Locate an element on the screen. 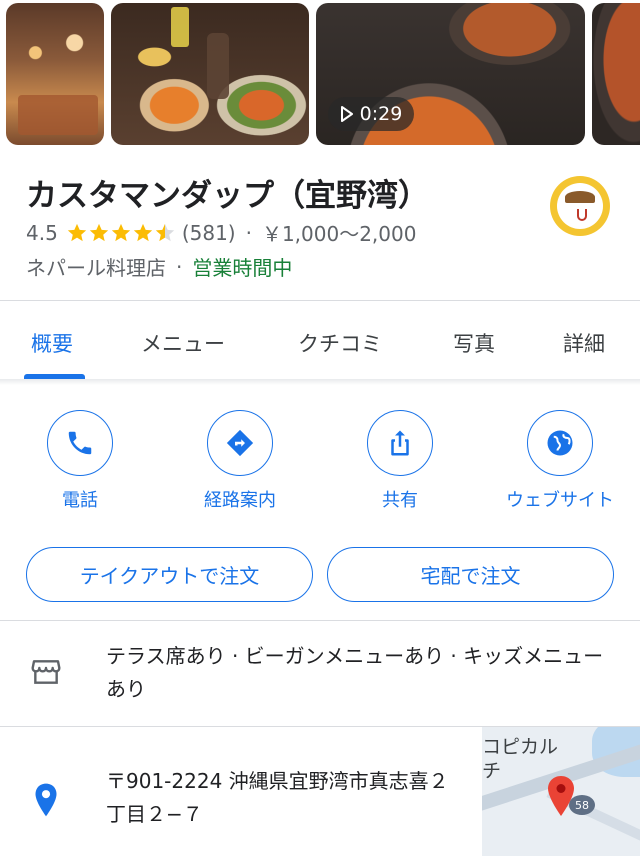 The width and height of the screenshot is (640, 856). photo-curry is located at coordinates (616, 74).